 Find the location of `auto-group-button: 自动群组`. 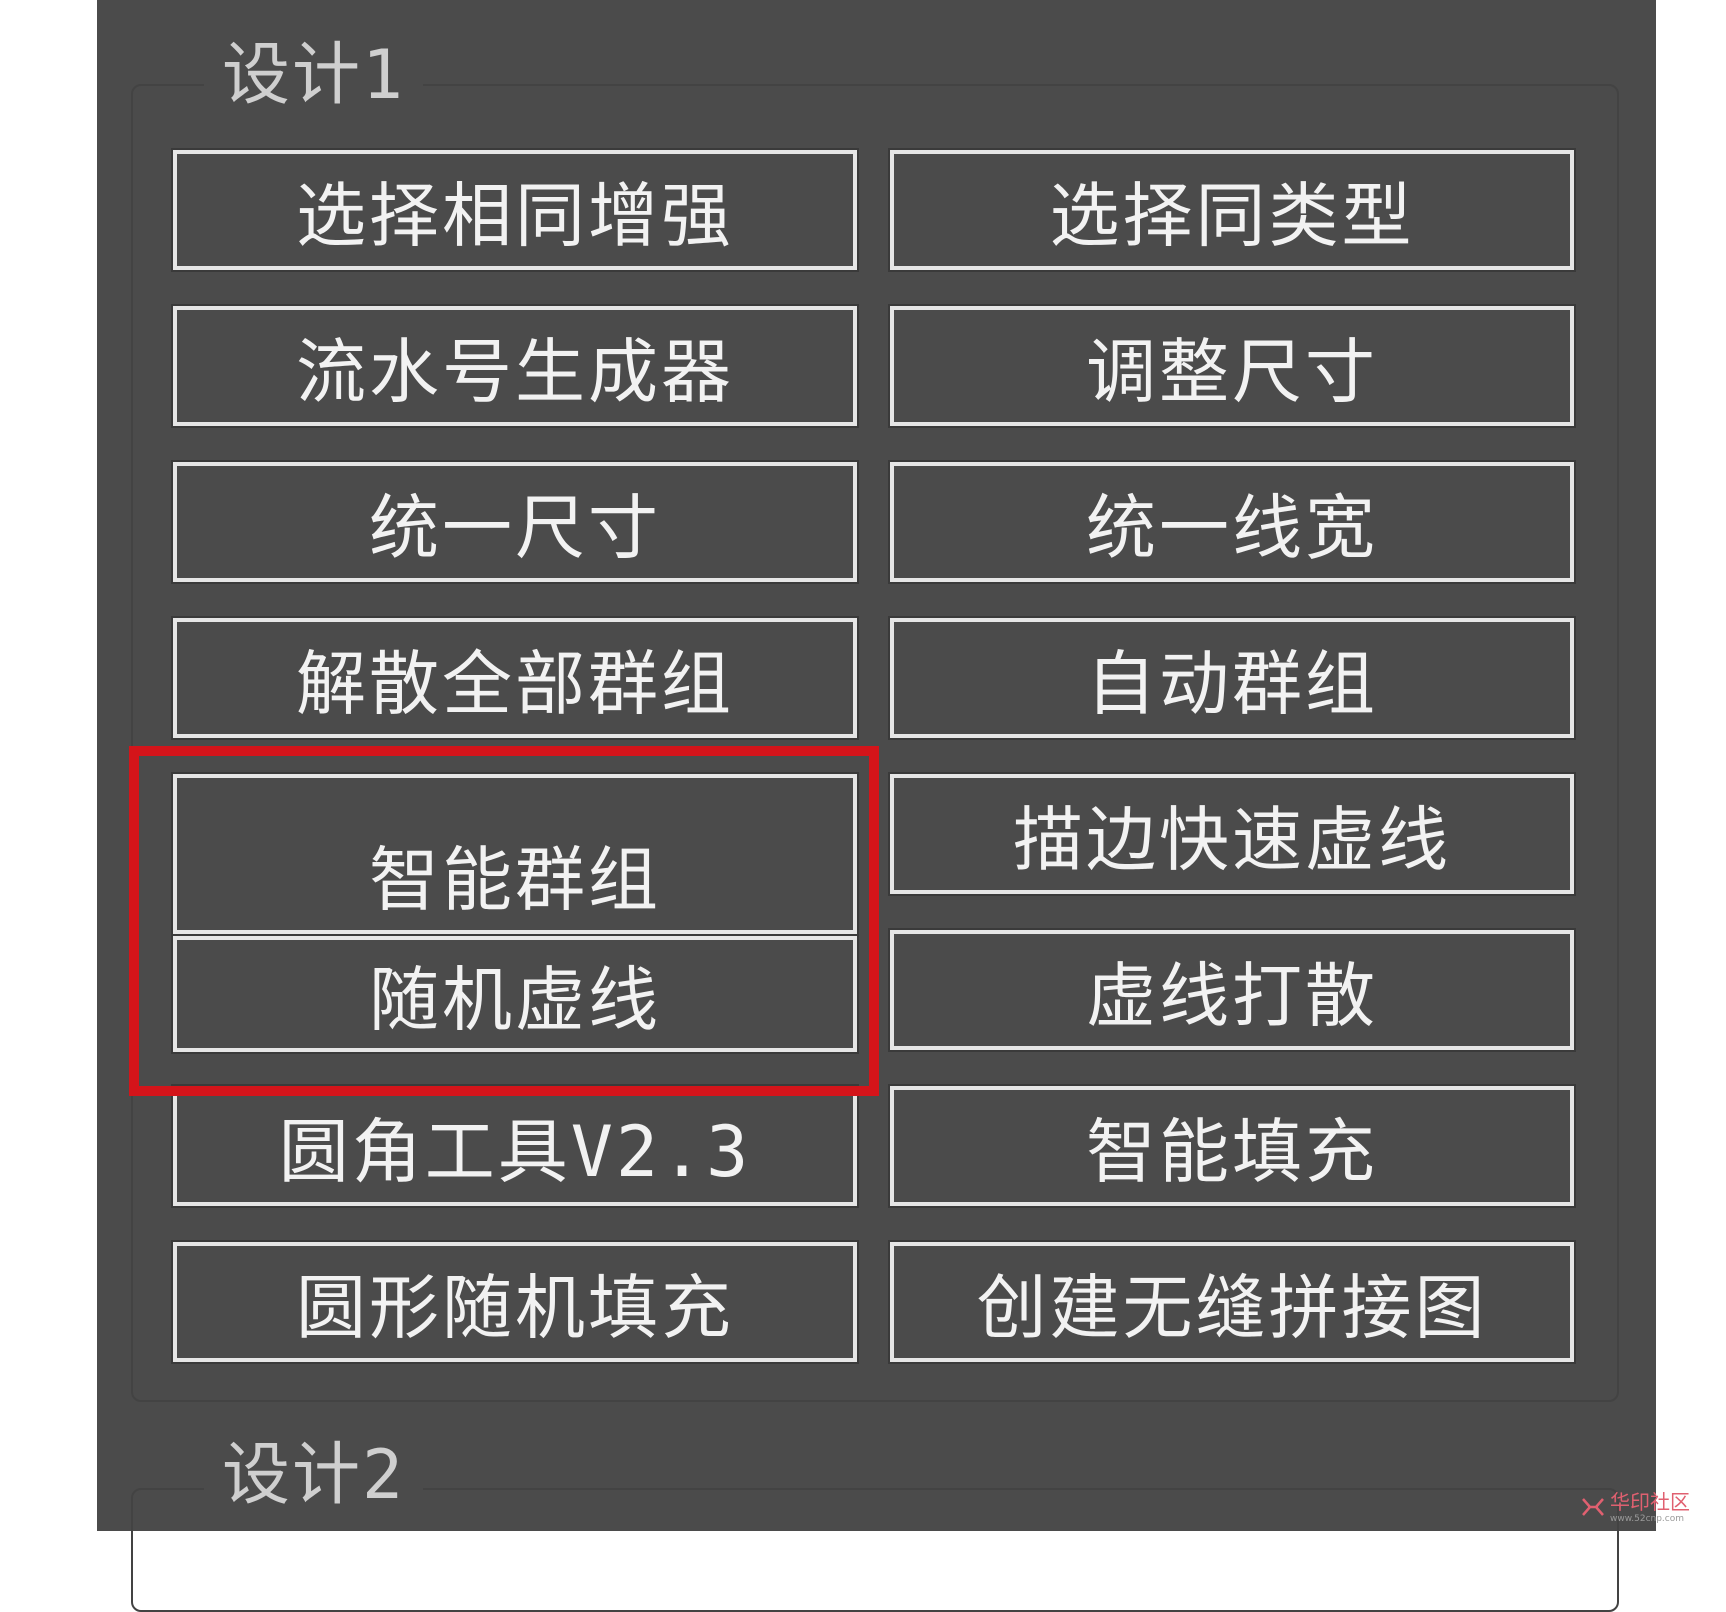

auto-group-button: 自动群组 is located at coordinates (1232, 678).